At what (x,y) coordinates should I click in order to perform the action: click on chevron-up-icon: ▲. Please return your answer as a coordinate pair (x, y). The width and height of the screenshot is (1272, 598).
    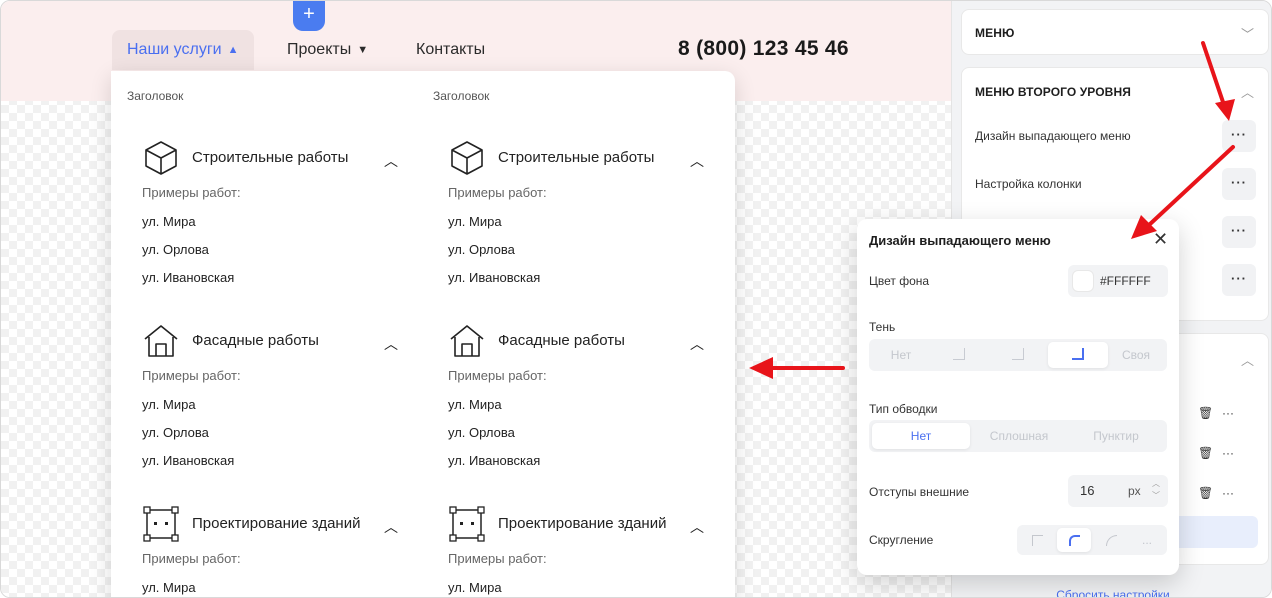
    Looking at the image, I should click on (233, 50).